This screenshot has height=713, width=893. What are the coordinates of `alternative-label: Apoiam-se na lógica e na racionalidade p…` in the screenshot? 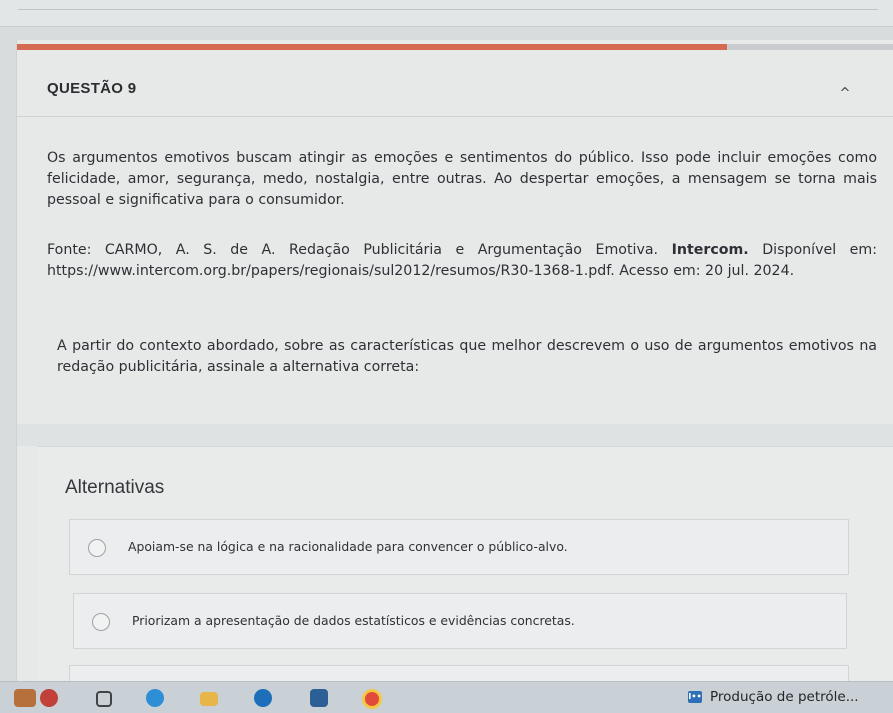 It's located at (348, 546).